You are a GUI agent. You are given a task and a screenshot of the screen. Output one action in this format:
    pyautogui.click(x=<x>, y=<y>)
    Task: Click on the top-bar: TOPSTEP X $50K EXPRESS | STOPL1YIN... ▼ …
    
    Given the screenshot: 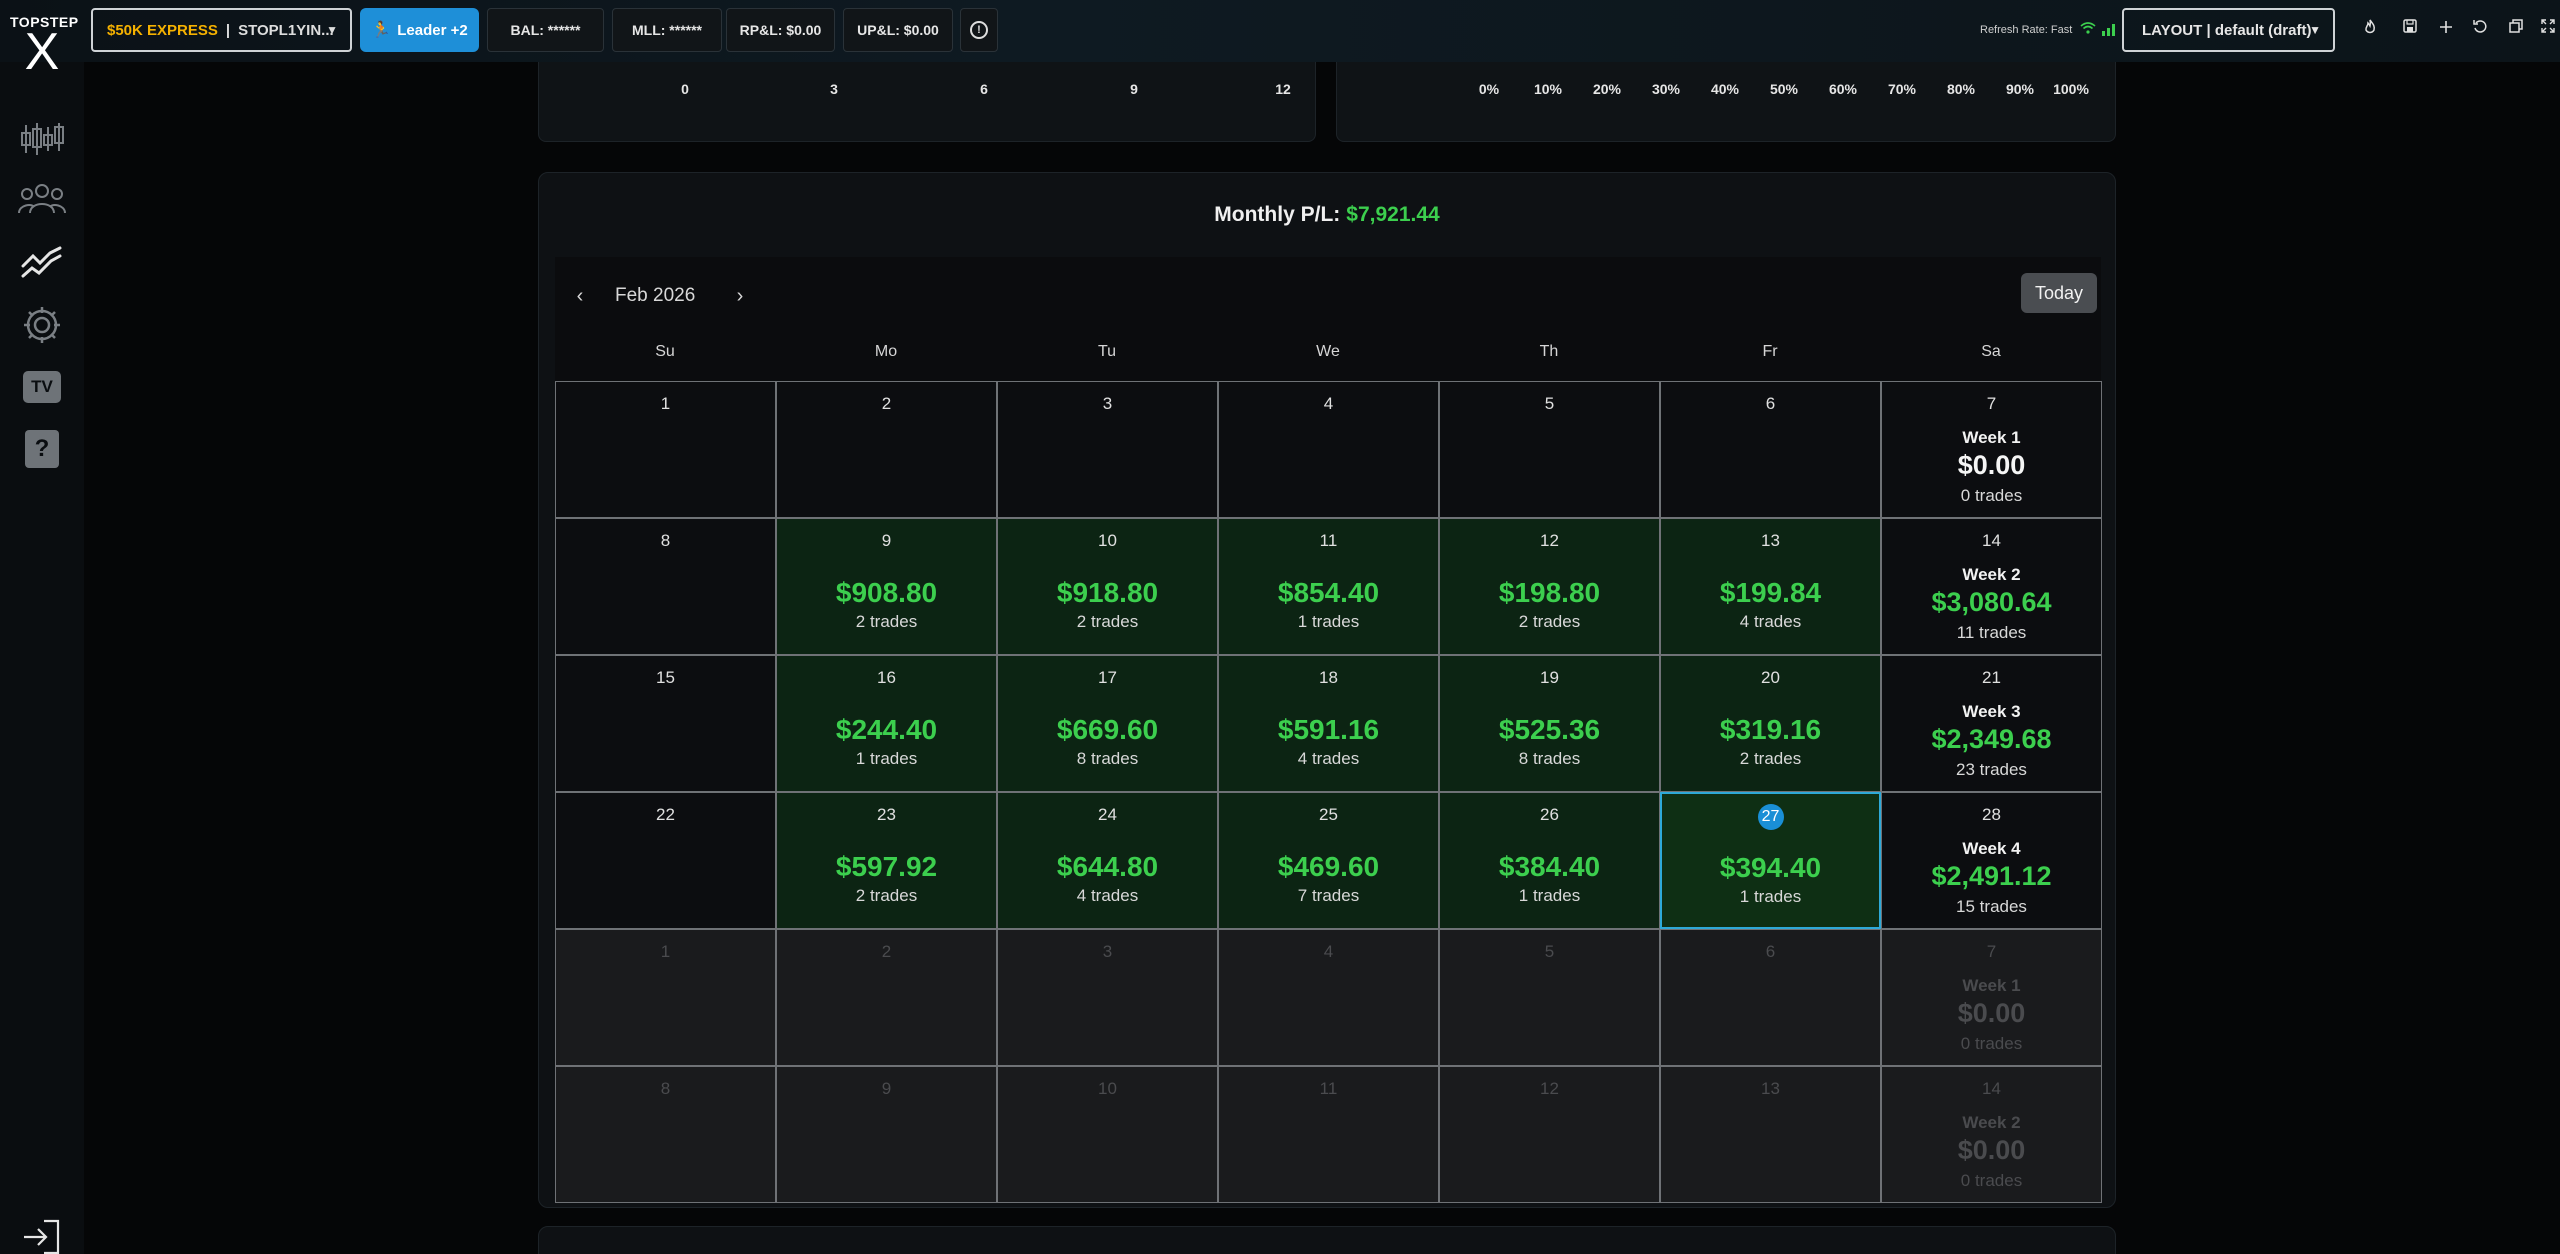 What is the action you would take?
    pyautogui.click(x=1280, y=39)
    